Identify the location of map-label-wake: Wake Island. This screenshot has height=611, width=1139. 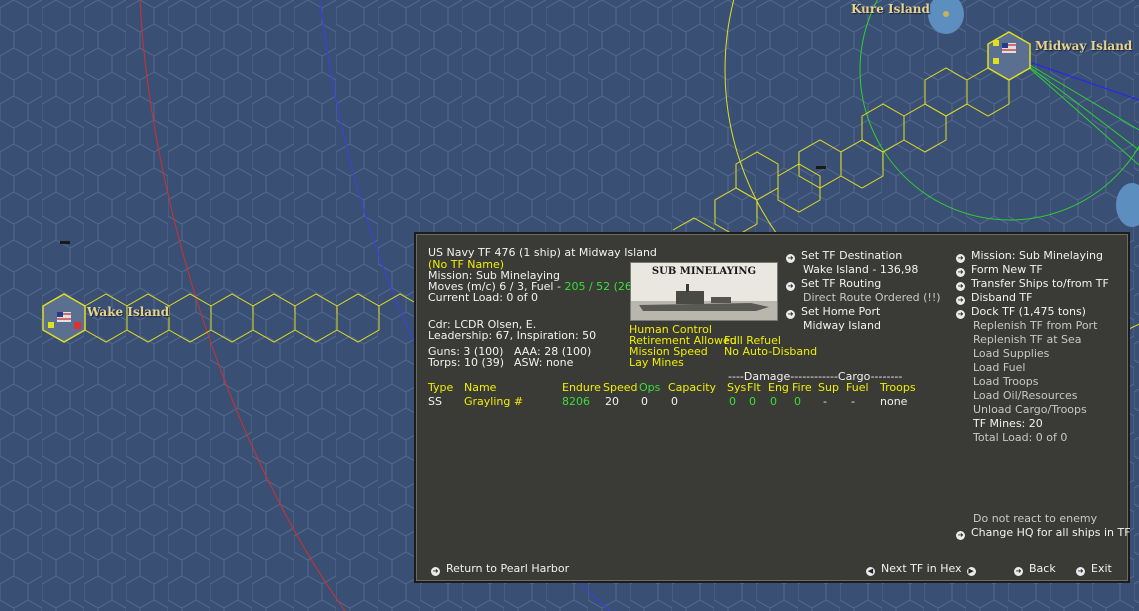
(128, 312).